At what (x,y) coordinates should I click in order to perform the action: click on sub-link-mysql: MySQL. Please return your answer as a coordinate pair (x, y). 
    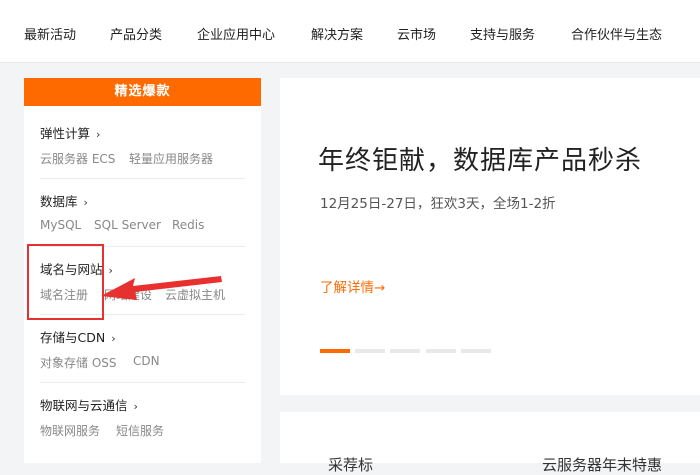
    Looking at the image, I should click on (60, 225).